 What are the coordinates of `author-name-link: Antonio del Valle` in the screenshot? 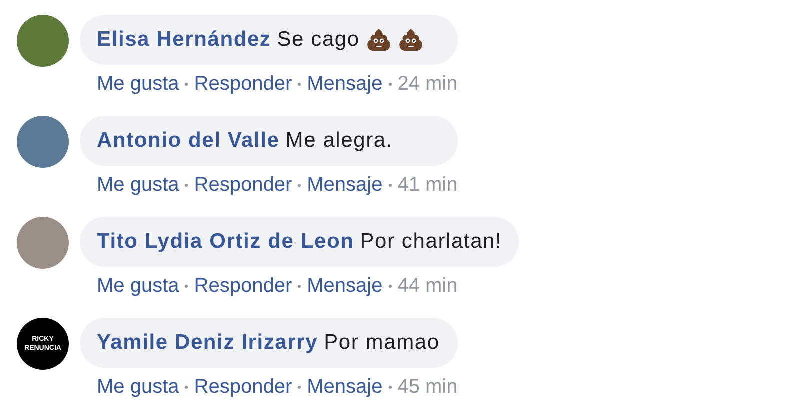 It's located at (188, 141).